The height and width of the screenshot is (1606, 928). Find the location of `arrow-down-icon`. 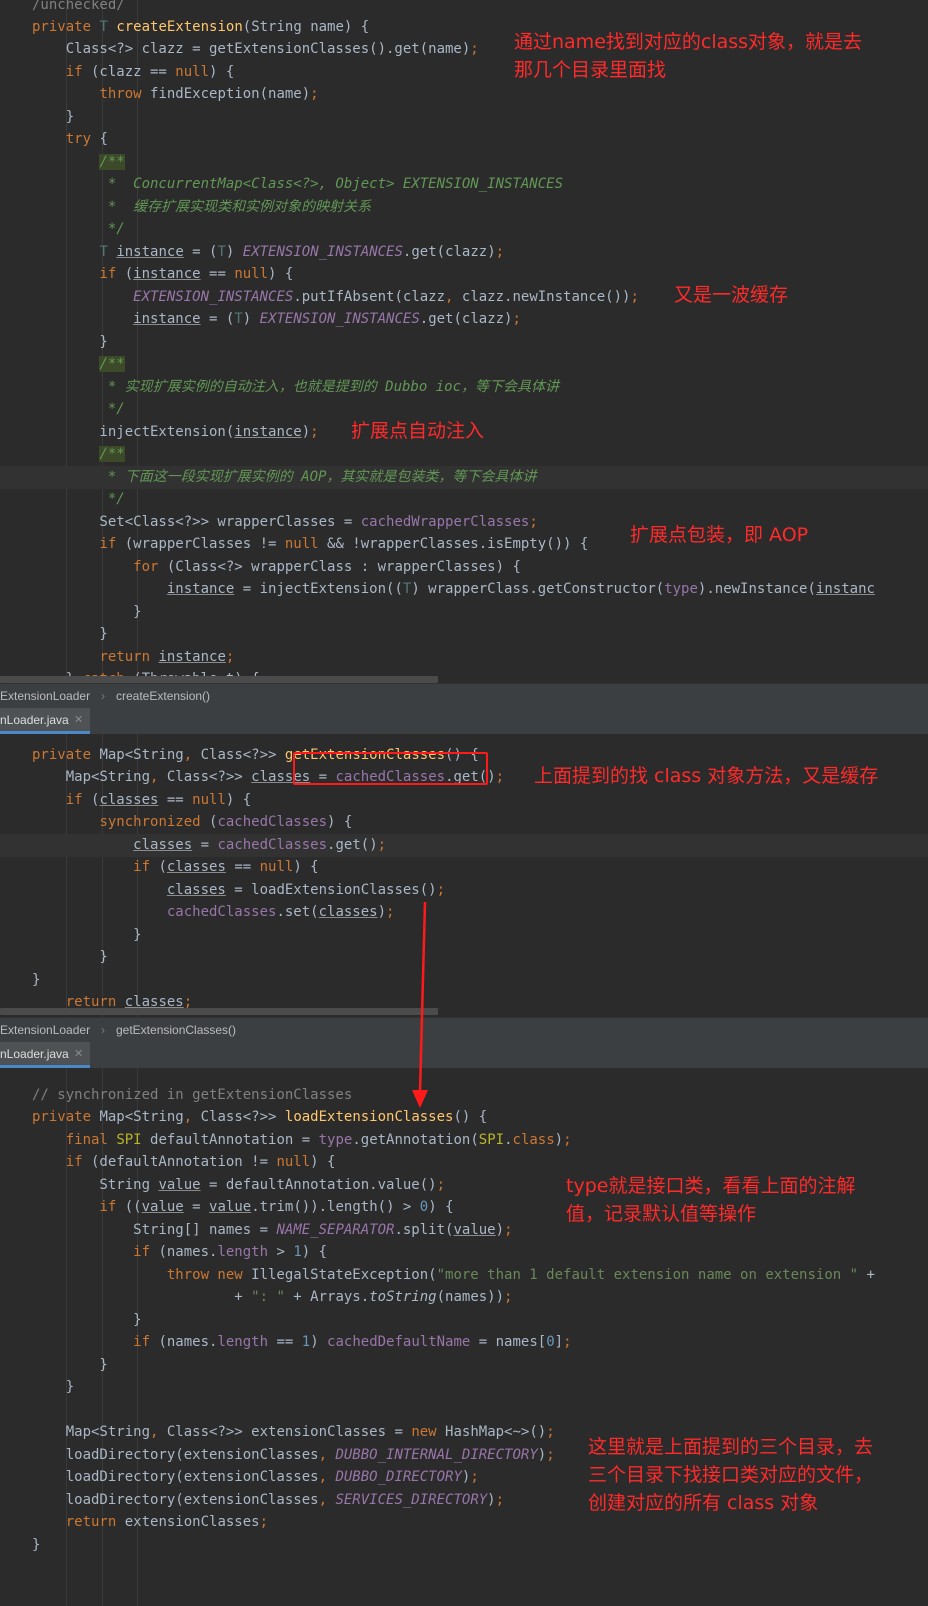

arrow-down-icon is located at coordinates (420, 1004).